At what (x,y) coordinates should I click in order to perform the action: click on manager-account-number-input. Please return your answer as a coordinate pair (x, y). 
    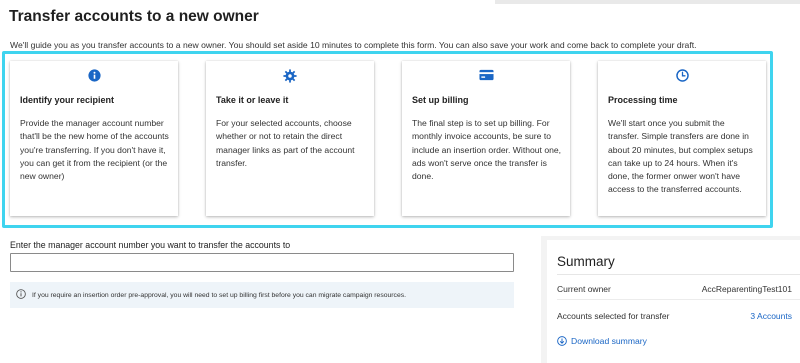
    Looking at the image, I should click on (262, 262).